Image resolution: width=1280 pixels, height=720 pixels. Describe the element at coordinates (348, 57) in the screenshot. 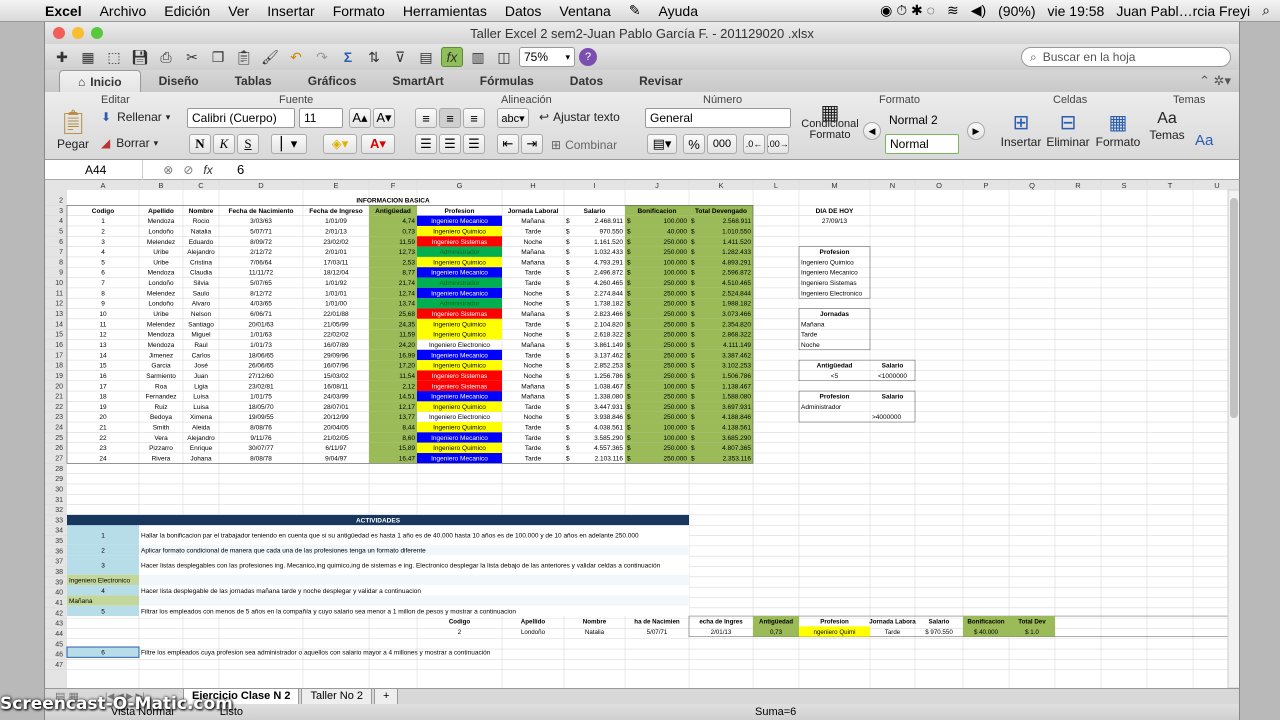

I see `autosum-icon: Σ` at that location.